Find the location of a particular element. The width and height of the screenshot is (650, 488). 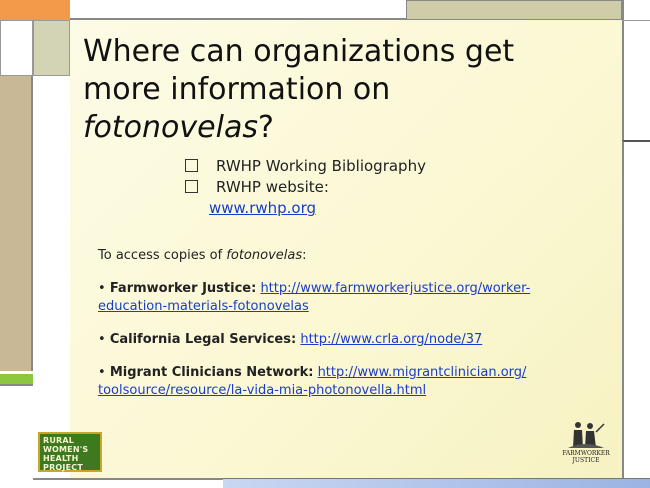

right-divider is located at coordinates (636, 309).